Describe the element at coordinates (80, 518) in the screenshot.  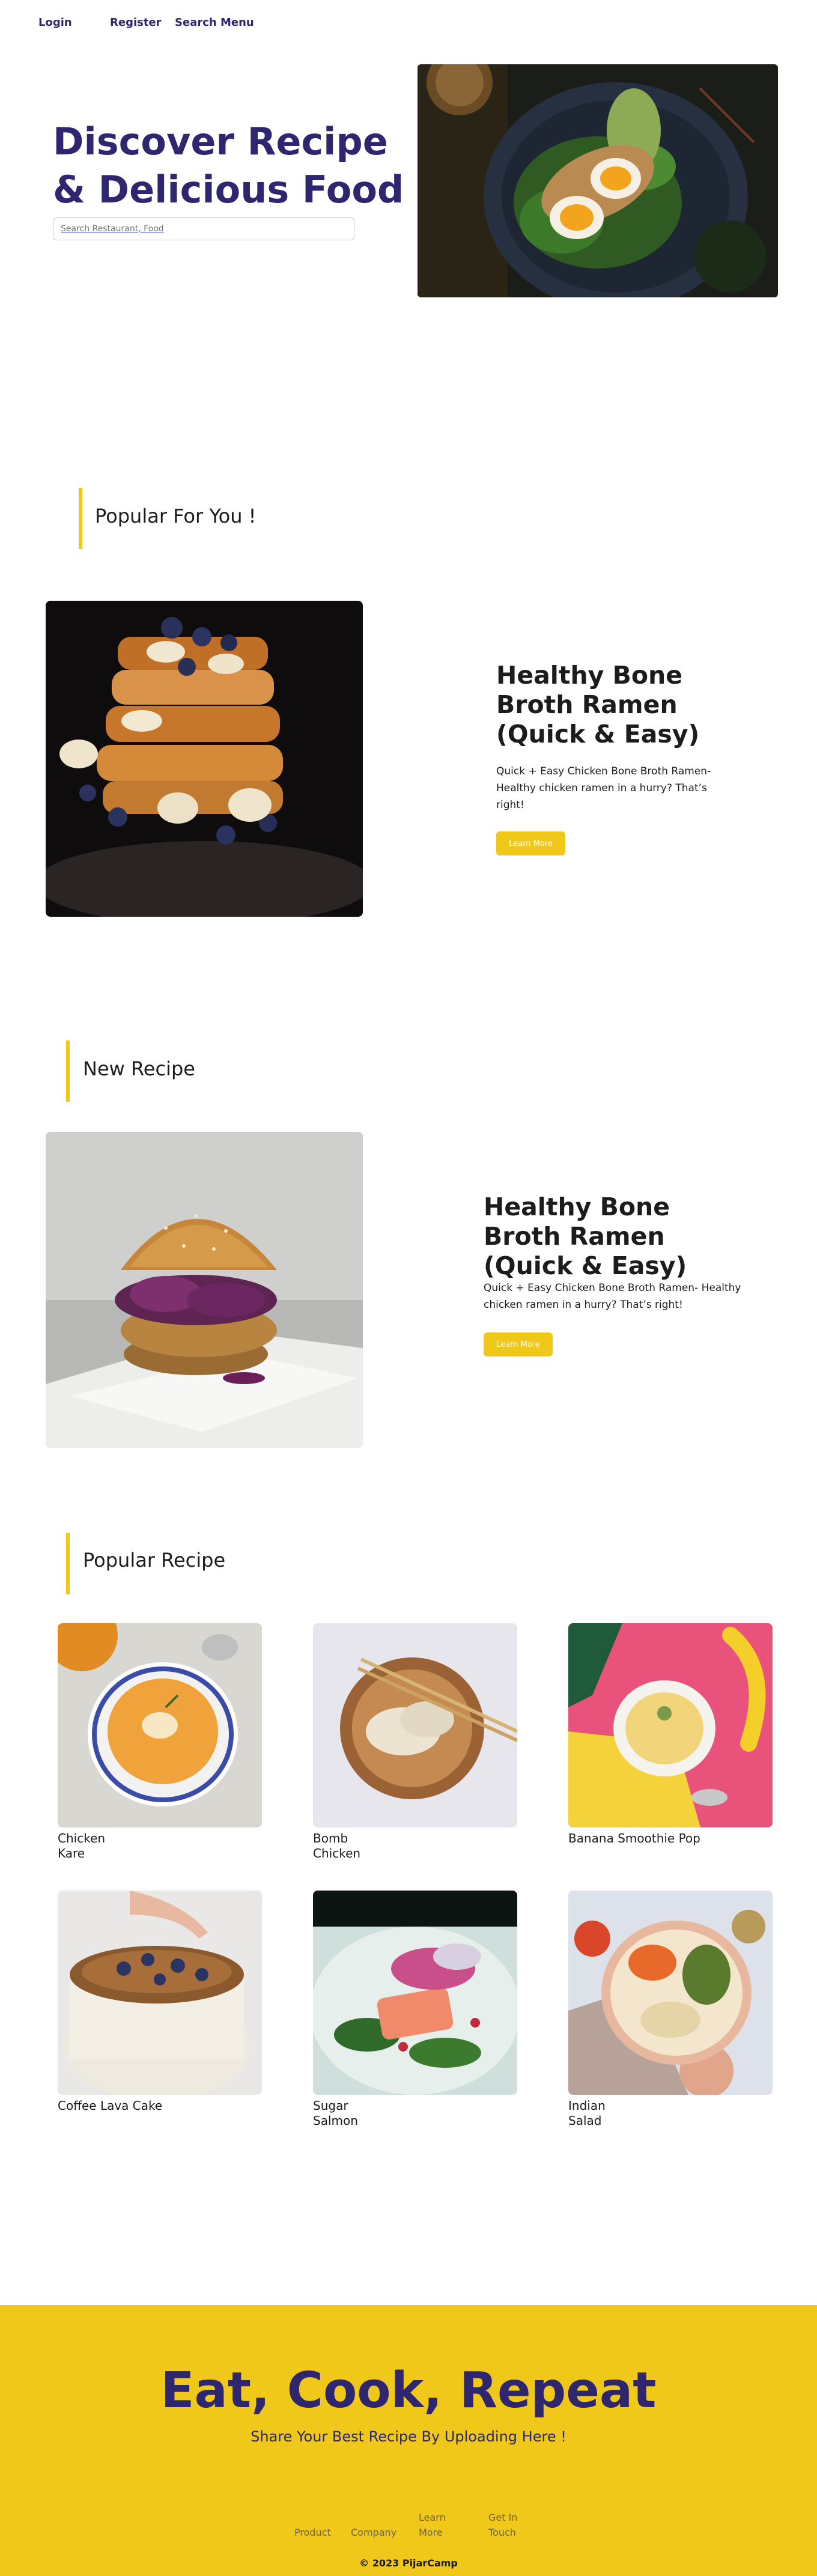
I see `popular-for-you-accent-bar` at that location.